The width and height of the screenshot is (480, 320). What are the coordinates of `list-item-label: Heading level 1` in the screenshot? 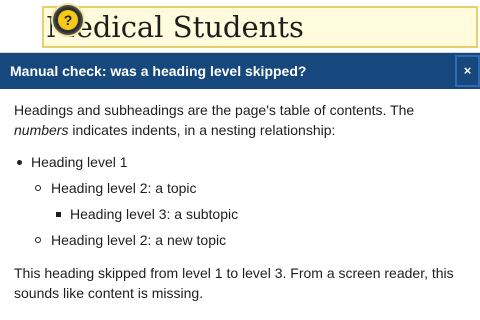 It's located at (79, 162).